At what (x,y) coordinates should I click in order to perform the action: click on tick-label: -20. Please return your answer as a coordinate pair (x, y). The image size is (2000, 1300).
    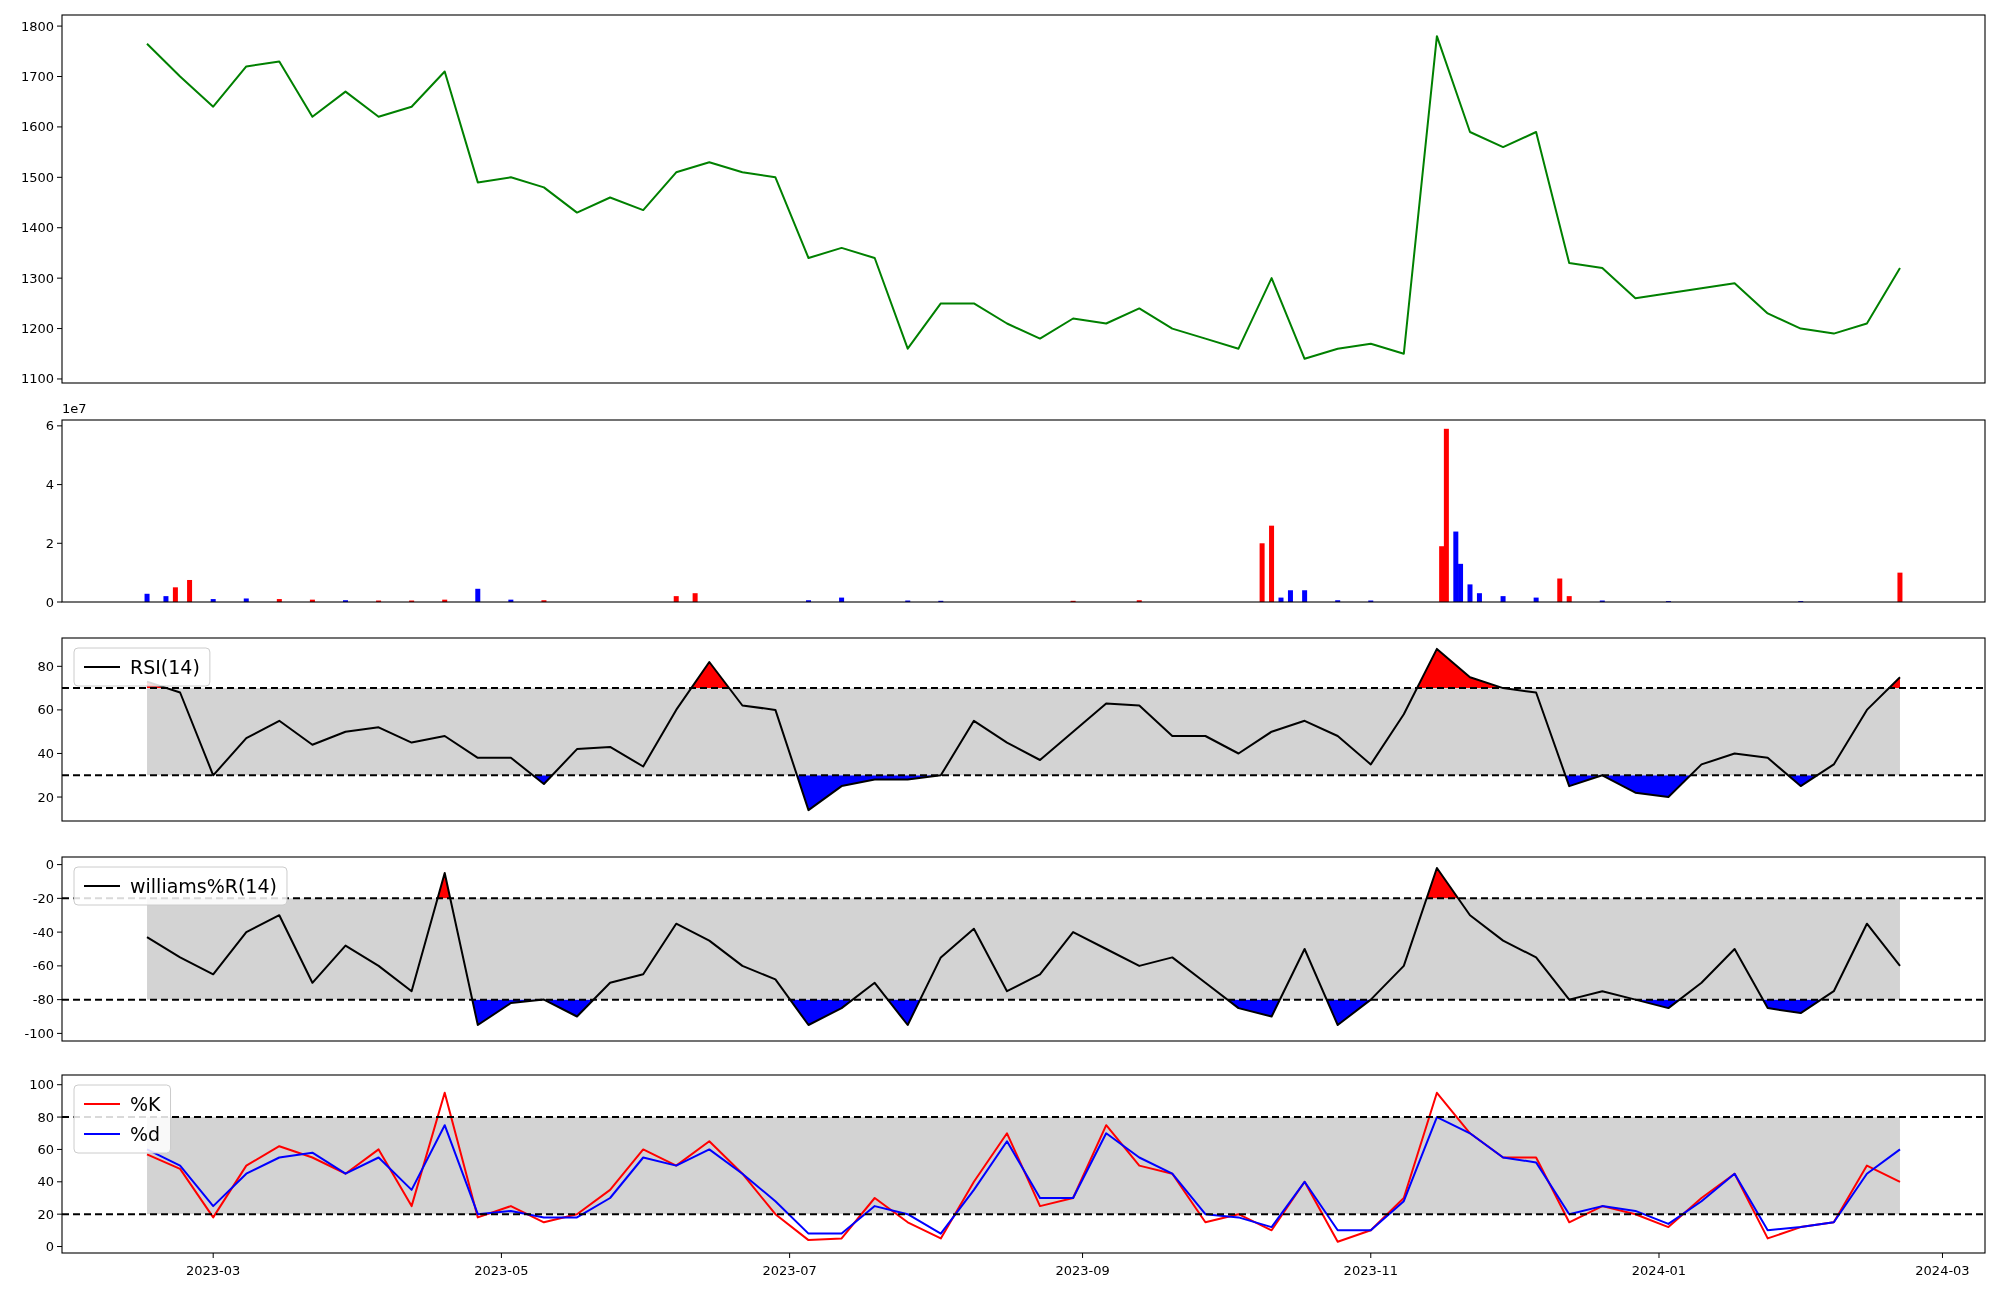
    Looking at the image, I should click on (43, 898).